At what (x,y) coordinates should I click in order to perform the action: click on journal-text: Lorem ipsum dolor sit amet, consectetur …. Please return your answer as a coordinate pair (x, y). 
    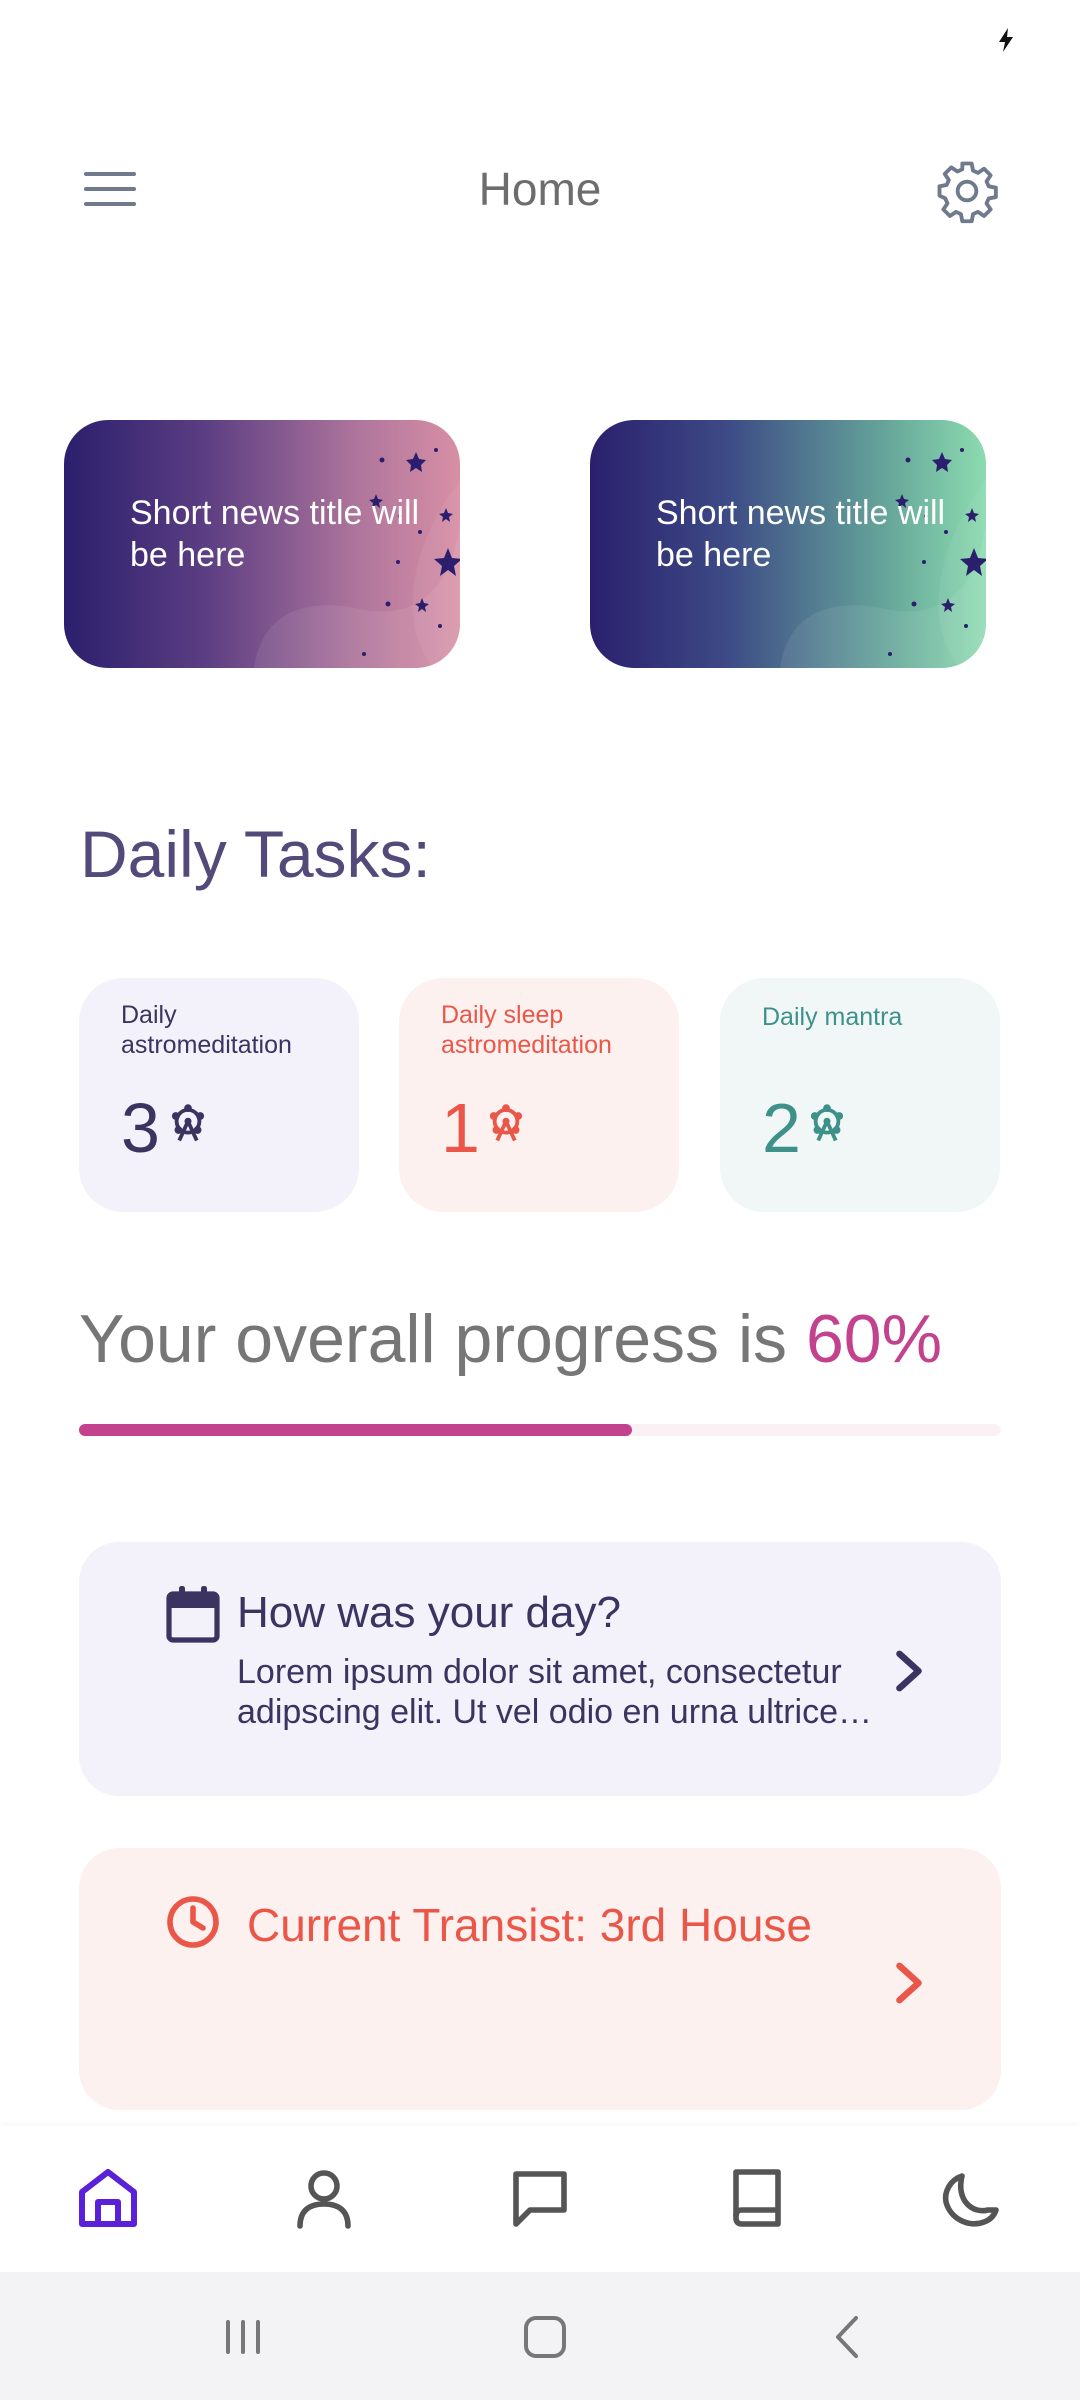
    Looking at the image, I should click on (554, 1692).